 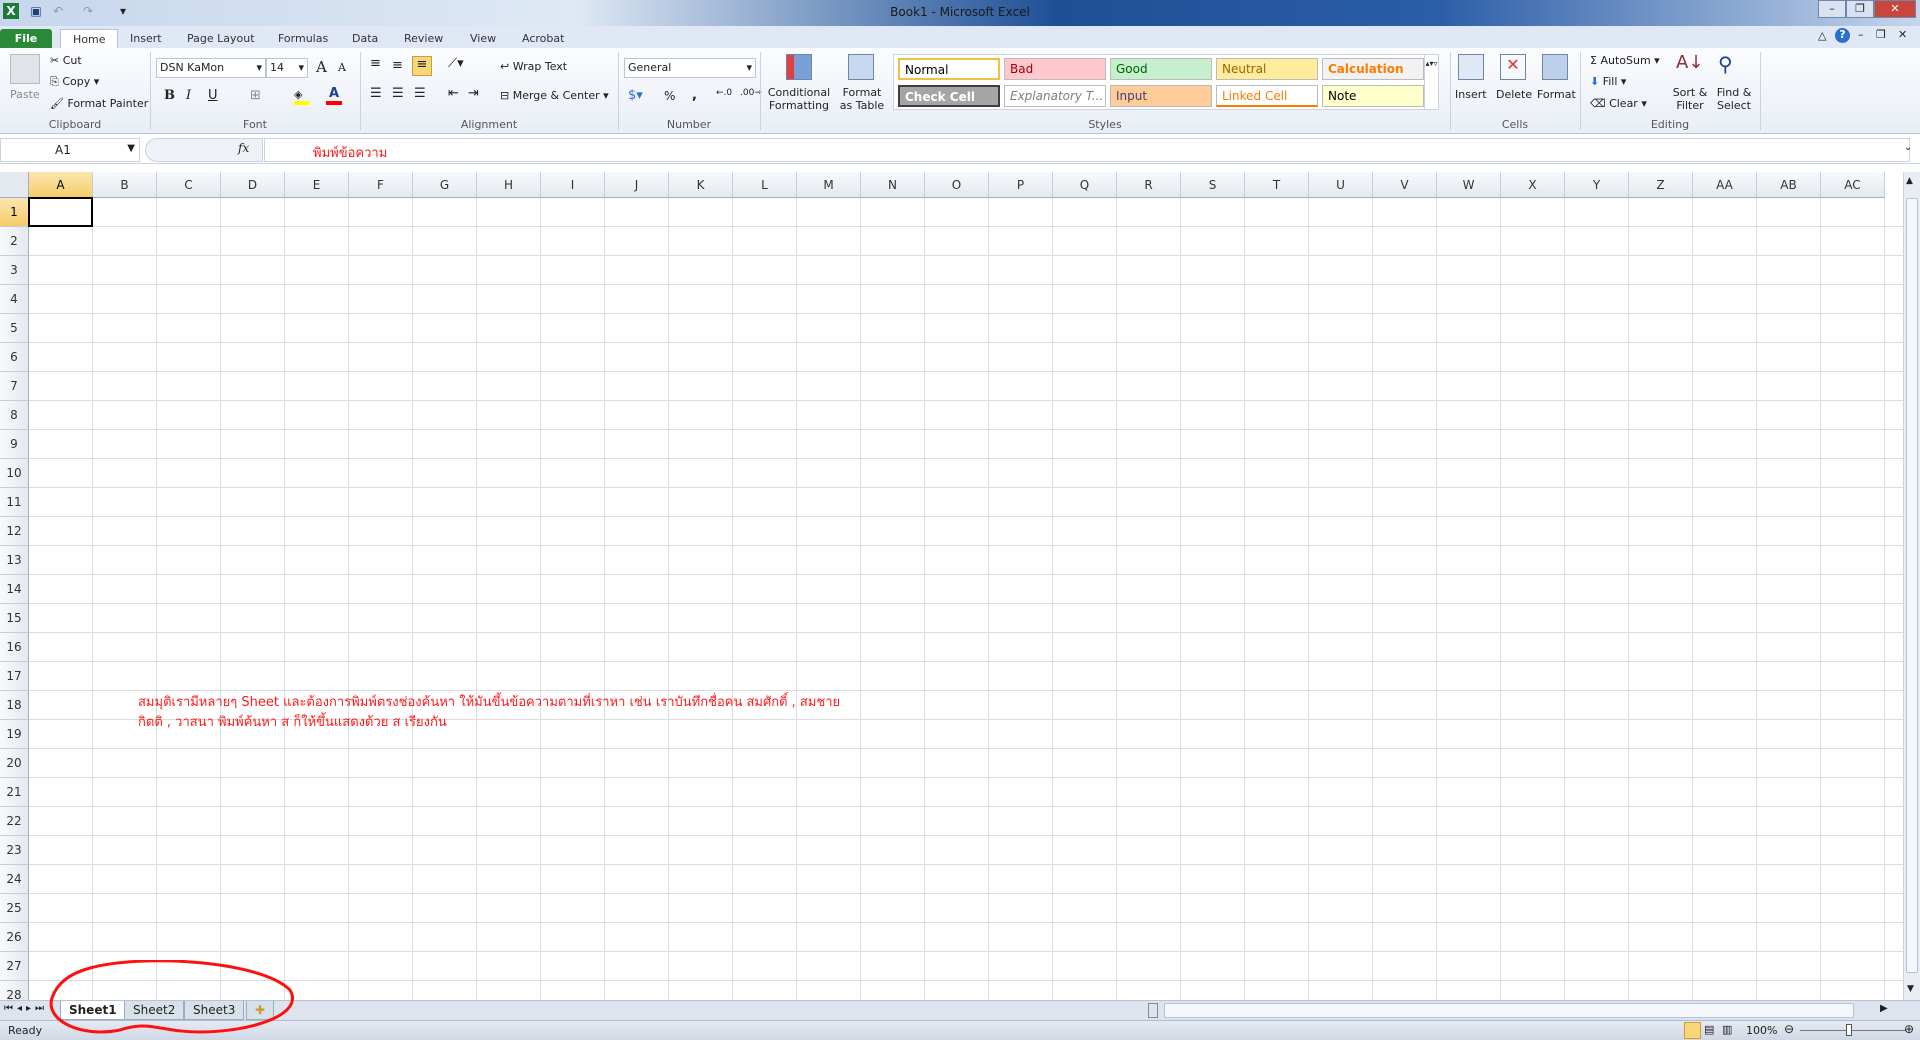 I want to click on font-name-select: DSN KaMon ▾, so click(x=211, y=68).